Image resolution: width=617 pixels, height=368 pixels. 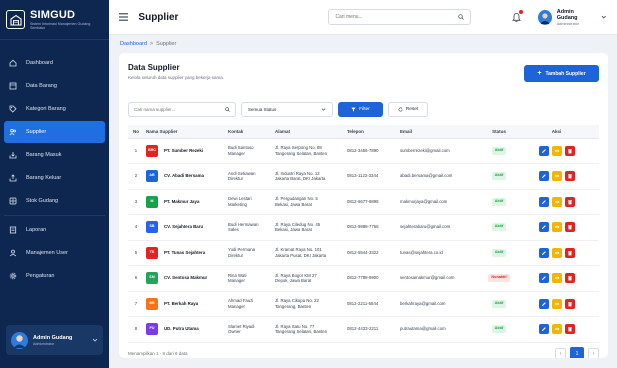 What do you see at coordinates (396, 17) in the screenshot?
I see `global-search-input` at bounding box center [396, 17].